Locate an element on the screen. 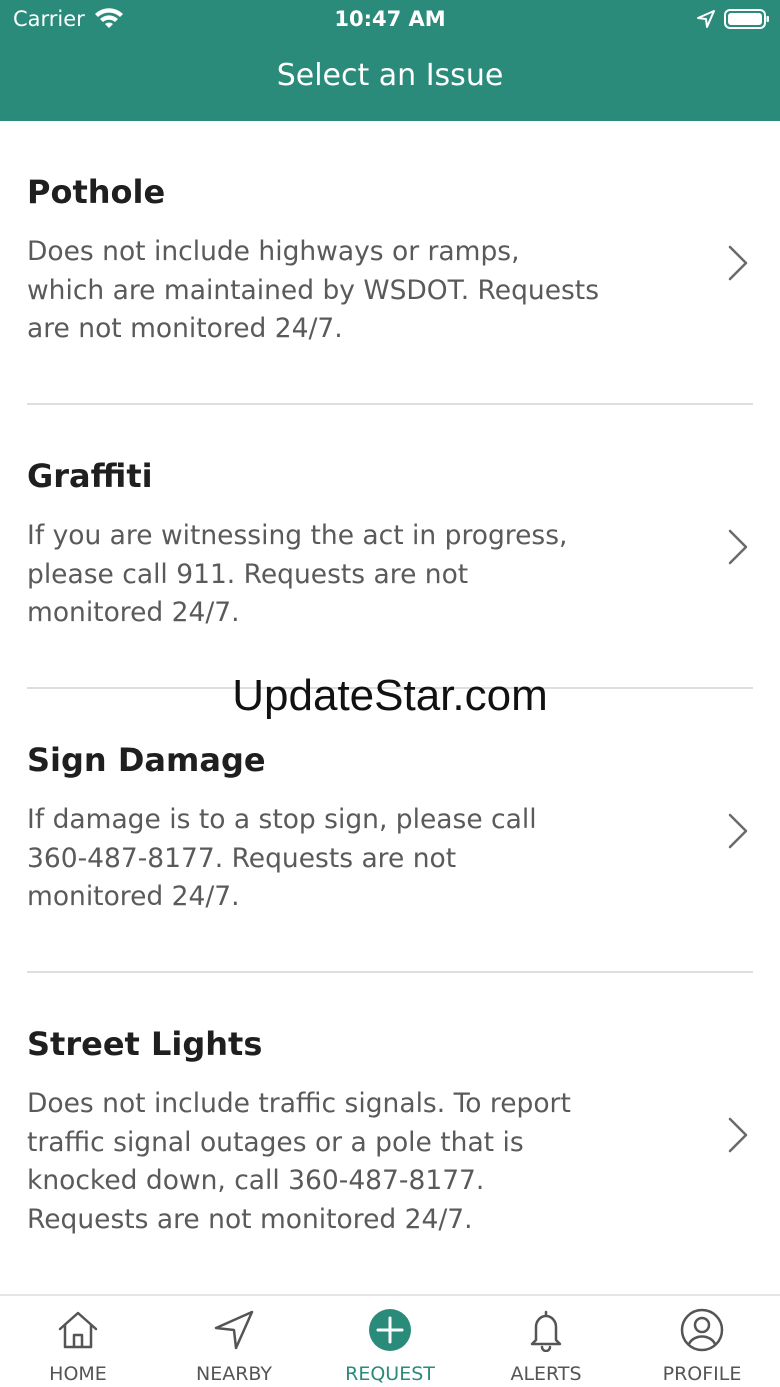  description-line: are not monitored 24/7. is located at coordinates (185, 328).